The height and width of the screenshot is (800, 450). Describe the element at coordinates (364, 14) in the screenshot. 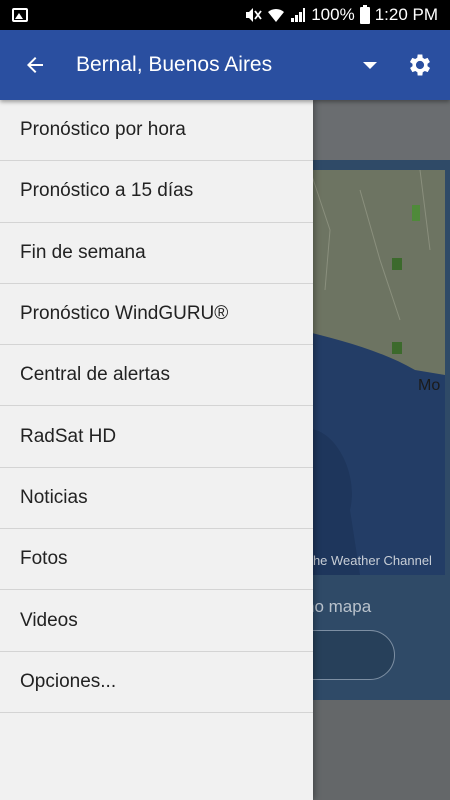

I see `battery-icon` at that location.